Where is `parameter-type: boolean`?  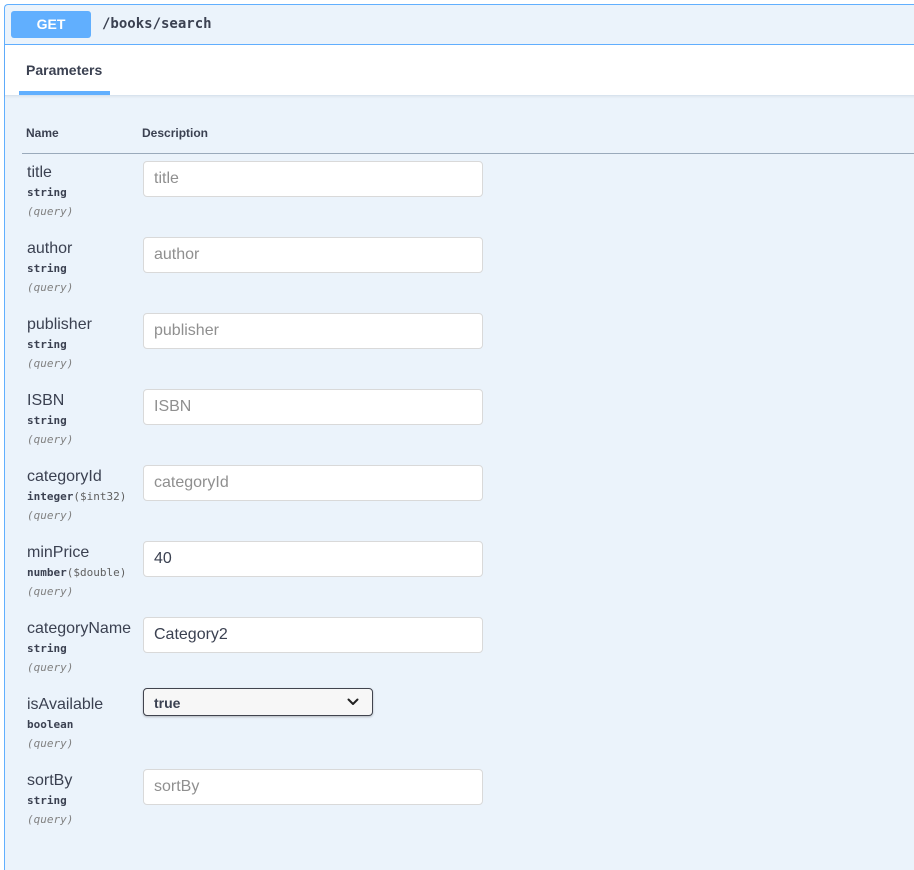
parameter-type: boolean is located at coordinates (50, 724).